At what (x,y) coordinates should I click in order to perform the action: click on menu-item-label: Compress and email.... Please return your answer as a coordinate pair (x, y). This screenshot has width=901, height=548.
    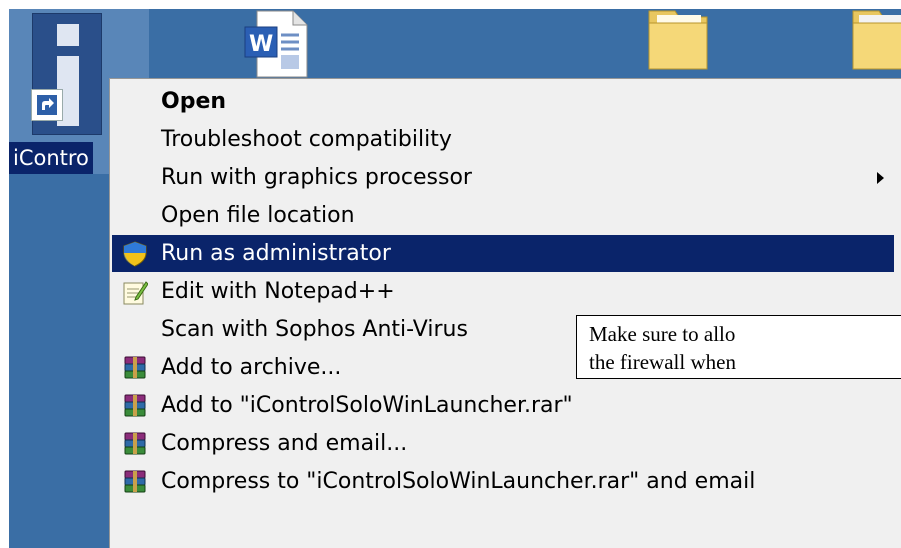
    Looking at the image, I should click on (284, 443).